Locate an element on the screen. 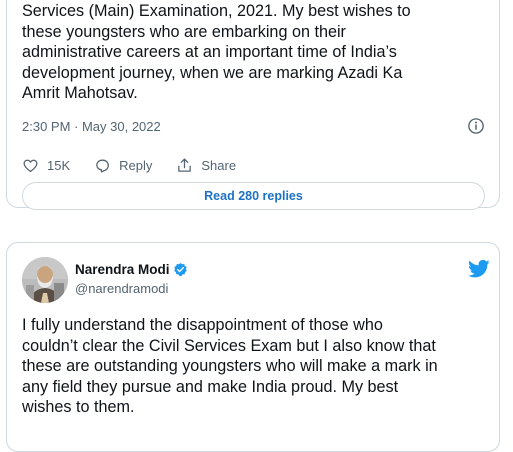 Image resolution: width=513 pixels, height=452 pixels. share-button: Share is located at coordinates (206, 165).